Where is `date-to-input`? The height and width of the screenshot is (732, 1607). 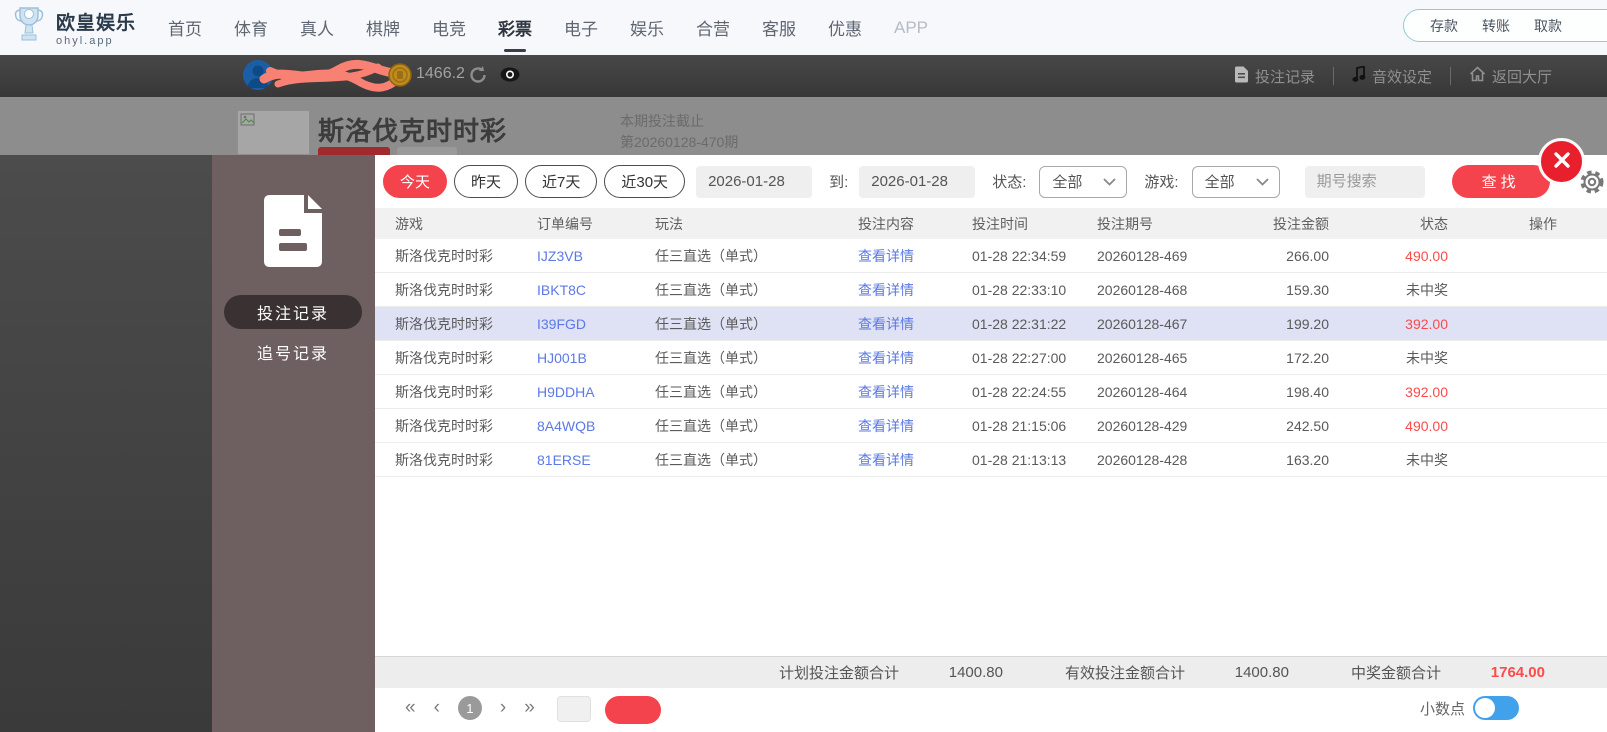 date-to-input is located at coordinates (917, 181).